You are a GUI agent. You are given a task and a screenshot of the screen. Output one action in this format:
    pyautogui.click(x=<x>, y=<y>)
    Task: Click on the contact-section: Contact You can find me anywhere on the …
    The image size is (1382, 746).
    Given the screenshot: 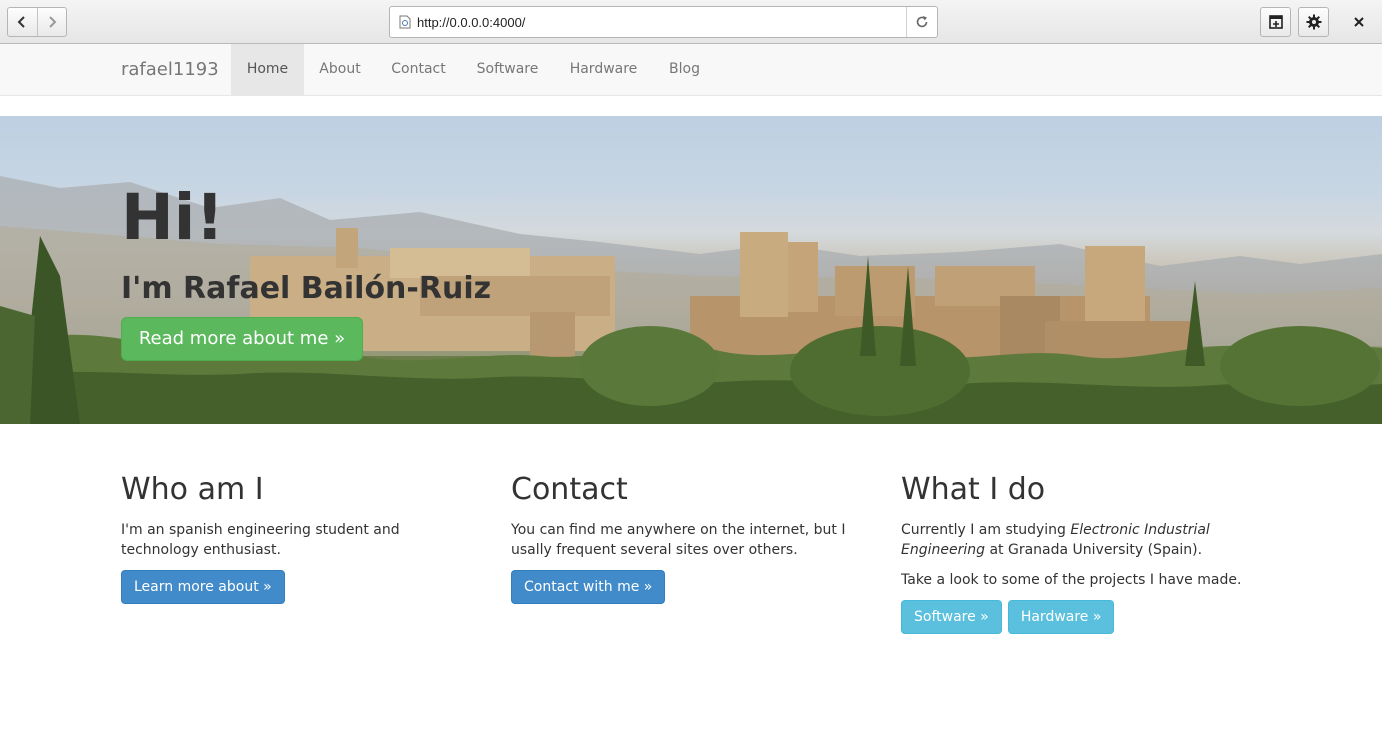 What is the action you would take?
    pyautogui.click(x=691, y=537)
    